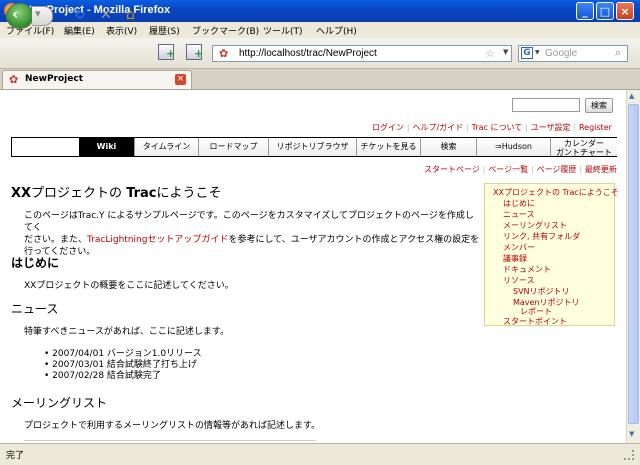 Image resolution: width=640 pixels, height=465 pixels. I want to click on forward-button: ▾, so click(42, 16).